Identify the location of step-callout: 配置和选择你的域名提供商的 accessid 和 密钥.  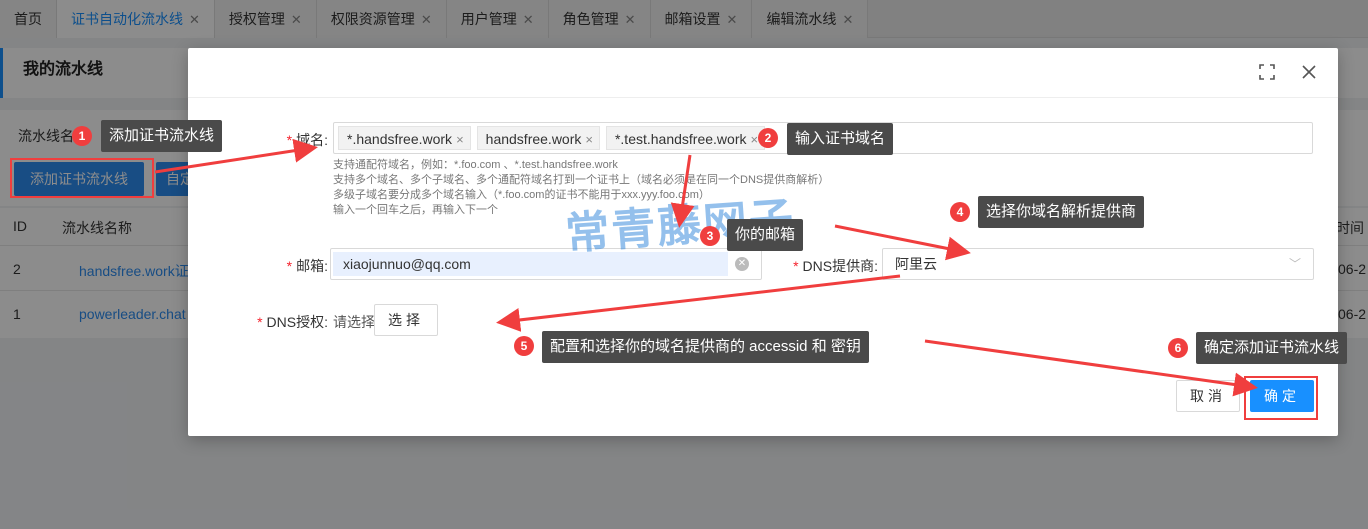
(705, 347).